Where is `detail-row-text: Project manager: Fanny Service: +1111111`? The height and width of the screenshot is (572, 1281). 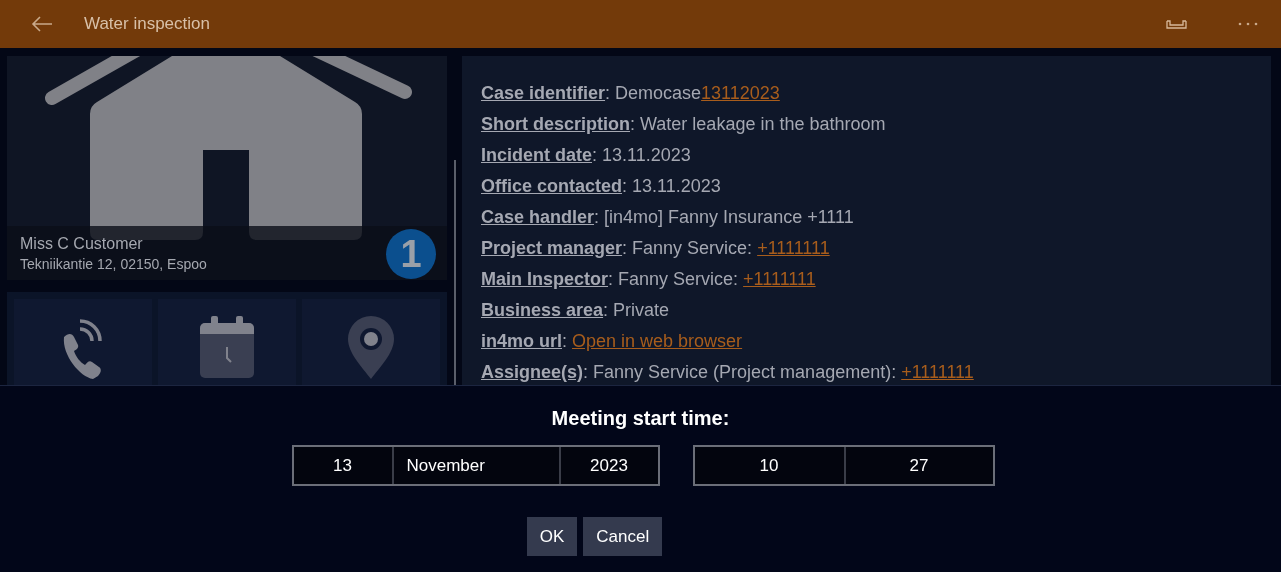 detail-row-text: Project manager: Fanny Service: +1111111 is located at coordinates (656, 248).